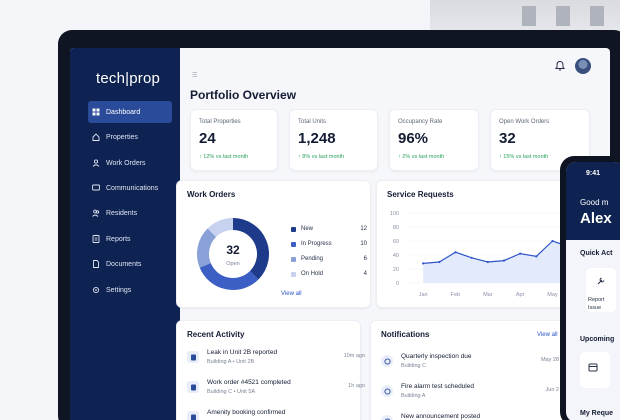 This screenshot has width=620, height=420. What do you see at coordinates (246, 412) in the screenshot?
I see `activity-title: Amenity booking confirmed` at bounding box center [246, 412].